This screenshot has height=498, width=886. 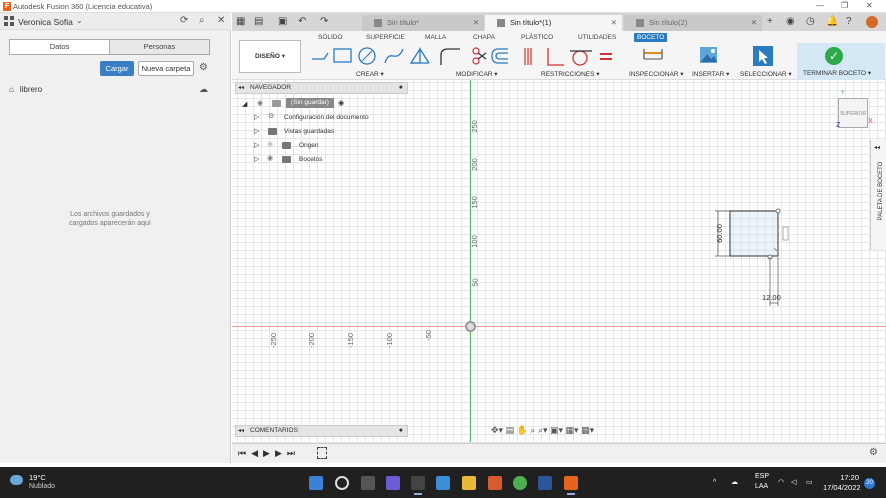 What do you see at coordinates (841, 61) in the screenshot?
I see `finish-sketch-button: ✓ TERMINAR BOCETO ▾` at bounding box center [841, 61].